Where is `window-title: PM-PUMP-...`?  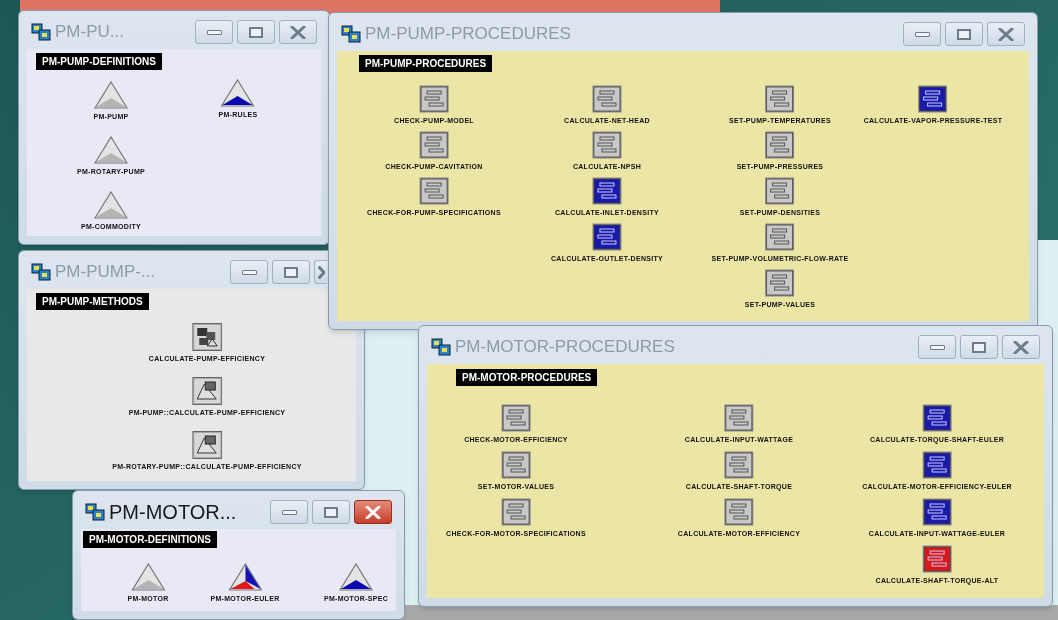 window-title: PM-PUMP-... is located at coordinates (105, 272).